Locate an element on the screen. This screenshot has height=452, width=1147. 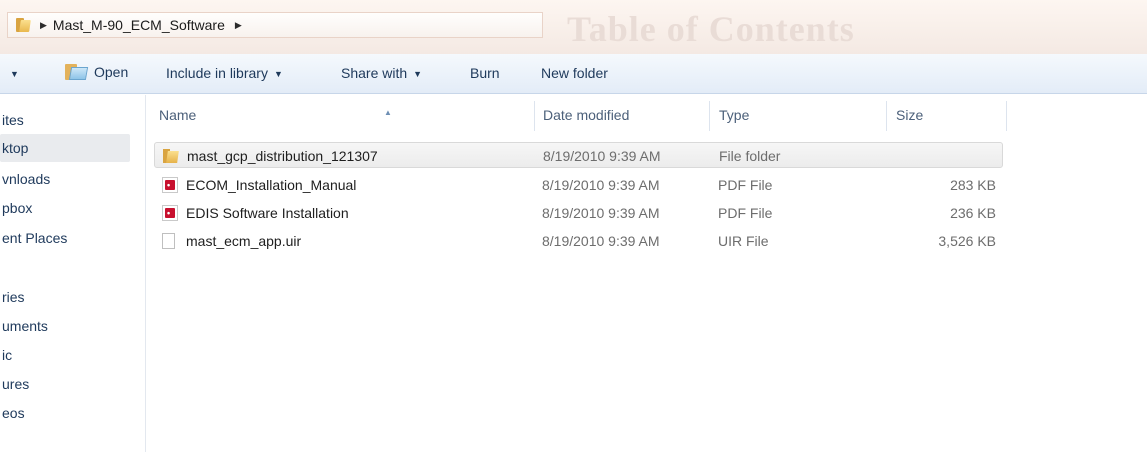
file-size: 283 KB is located at coordinates (973, 185).